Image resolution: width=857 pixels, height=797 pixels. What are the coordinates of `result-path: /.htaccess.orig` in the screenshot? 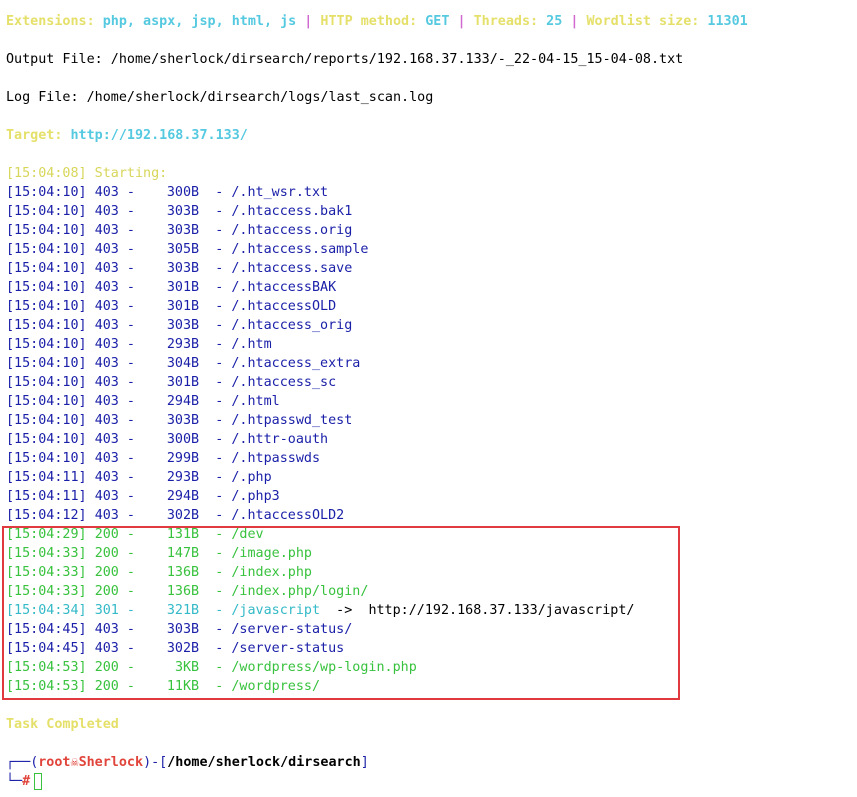 It's located at (292, 230).